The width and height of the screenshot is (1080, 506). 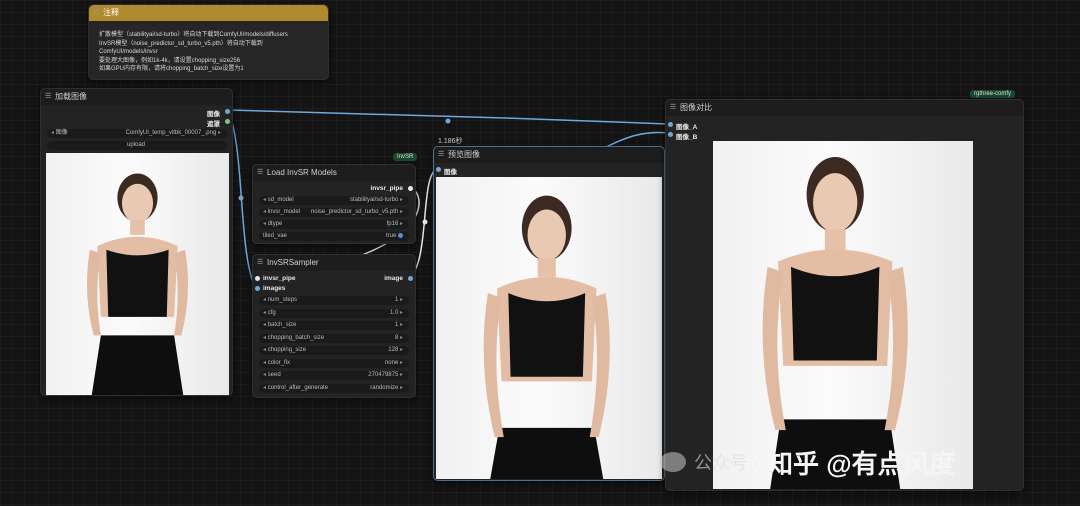 What do you see at coordinates (394, 236) in the screenshot?
I see `tiled-vae-value: true` at bounding box center [394, 236].